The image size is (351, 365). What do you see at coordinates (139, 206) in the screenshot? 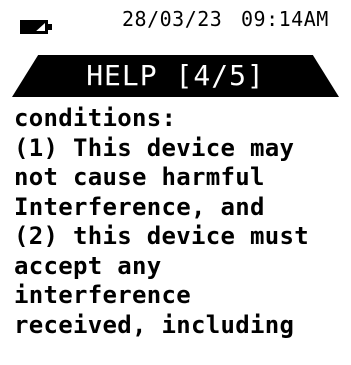
I see `help-line: Interference, and` at bounding box center [139, 206].